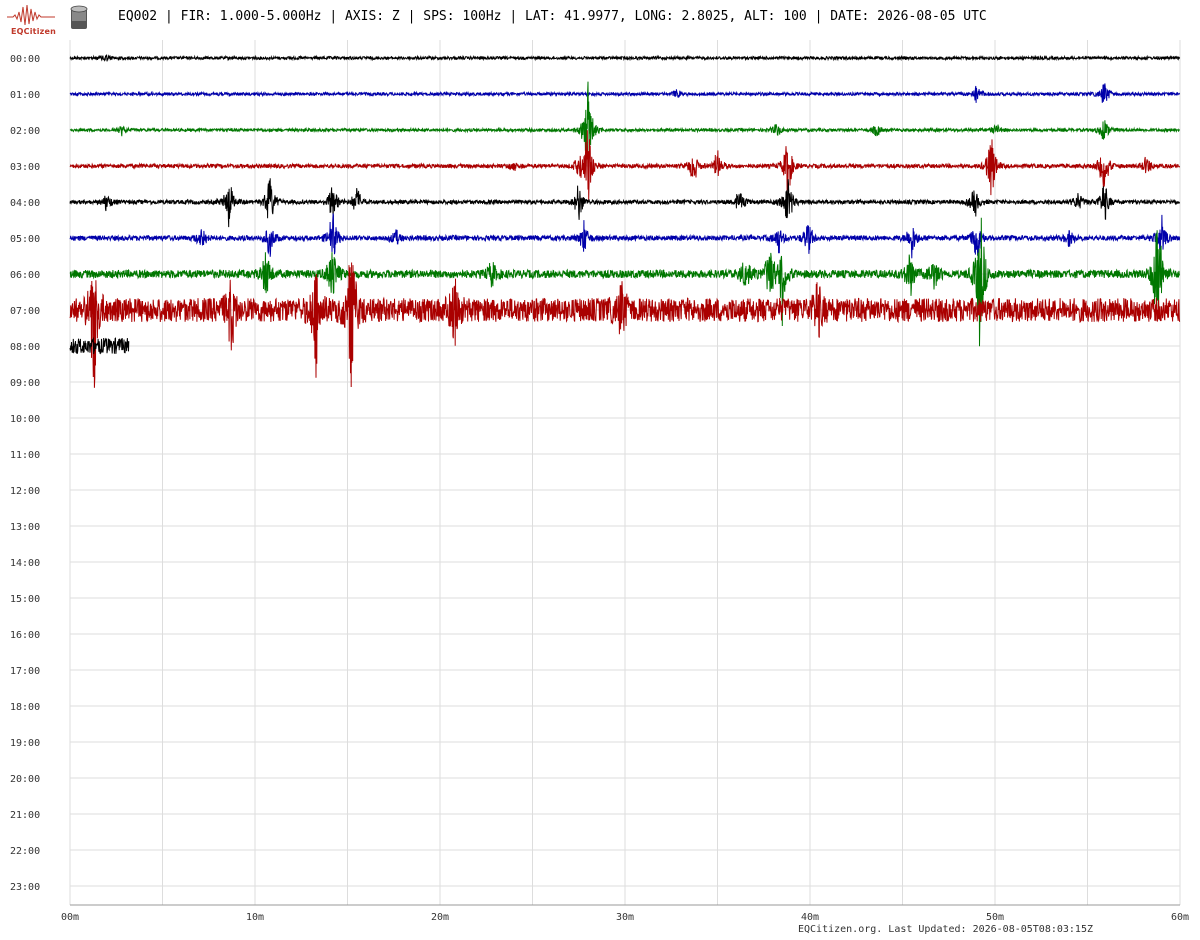 The image size is (1200, 940). Describe the element at coordinates (25, 455) in the screenshot. I see `y-tick-label: 11:00` at that location.